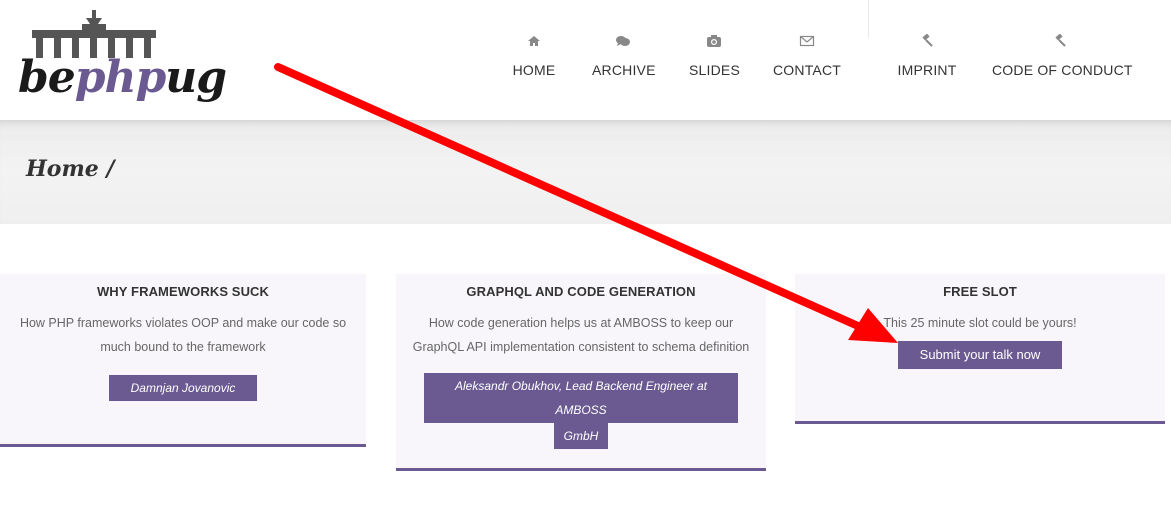  I want to click on nav-archive: ARCHIVE, so click(624, 56).